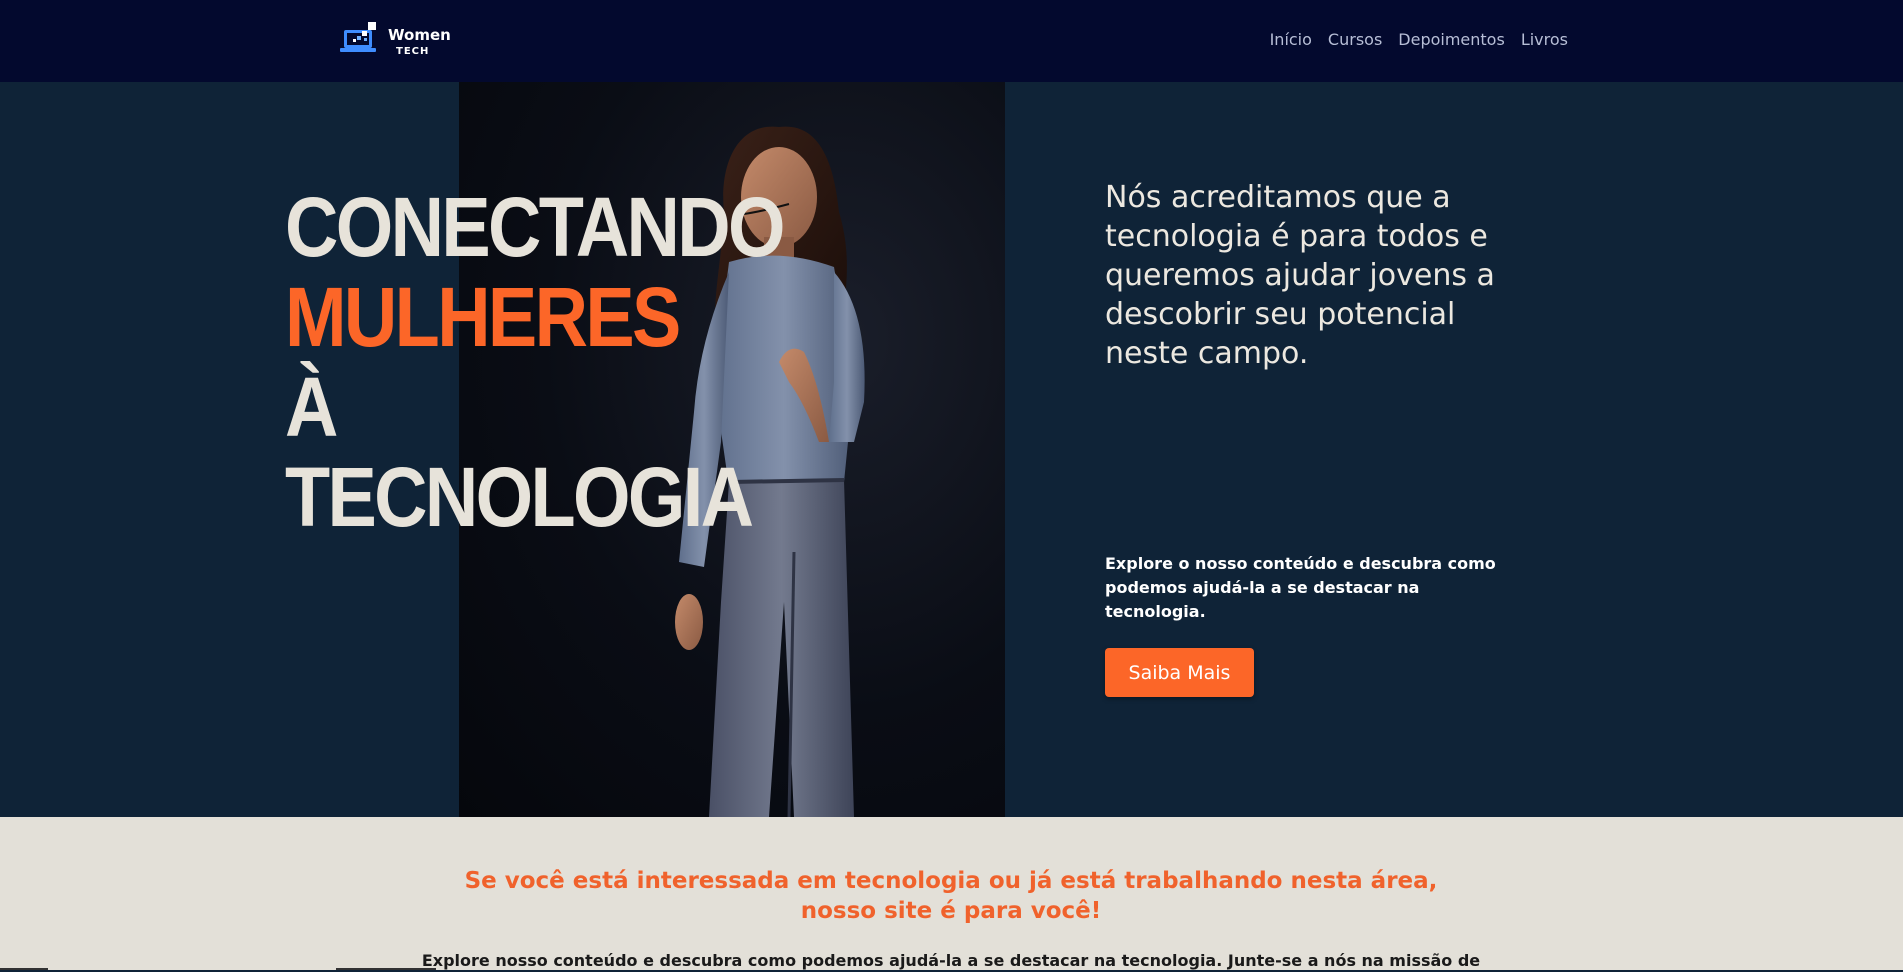 This screenshot has width=1903, height=972. What do you see at coordinates (483, 317) in the screenshot?
I see `headline-accent: MULHERES` at bounding box center [483, 317].